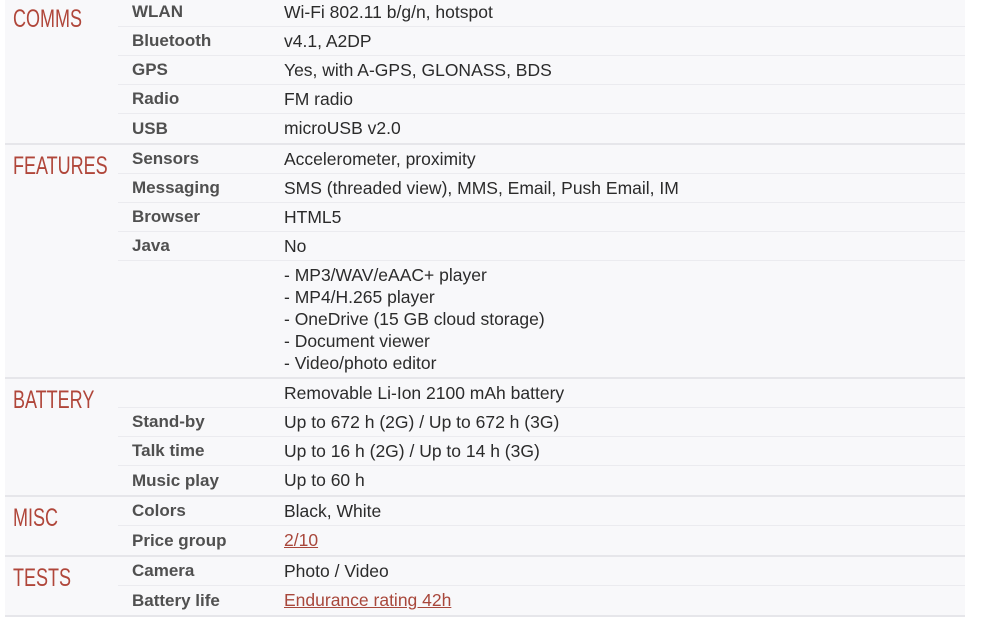  What do you see at coordinates (541, 217) in the screenshot?
I see `spec-row-browser: Browser HTML5` at bounding box center [541, 217].